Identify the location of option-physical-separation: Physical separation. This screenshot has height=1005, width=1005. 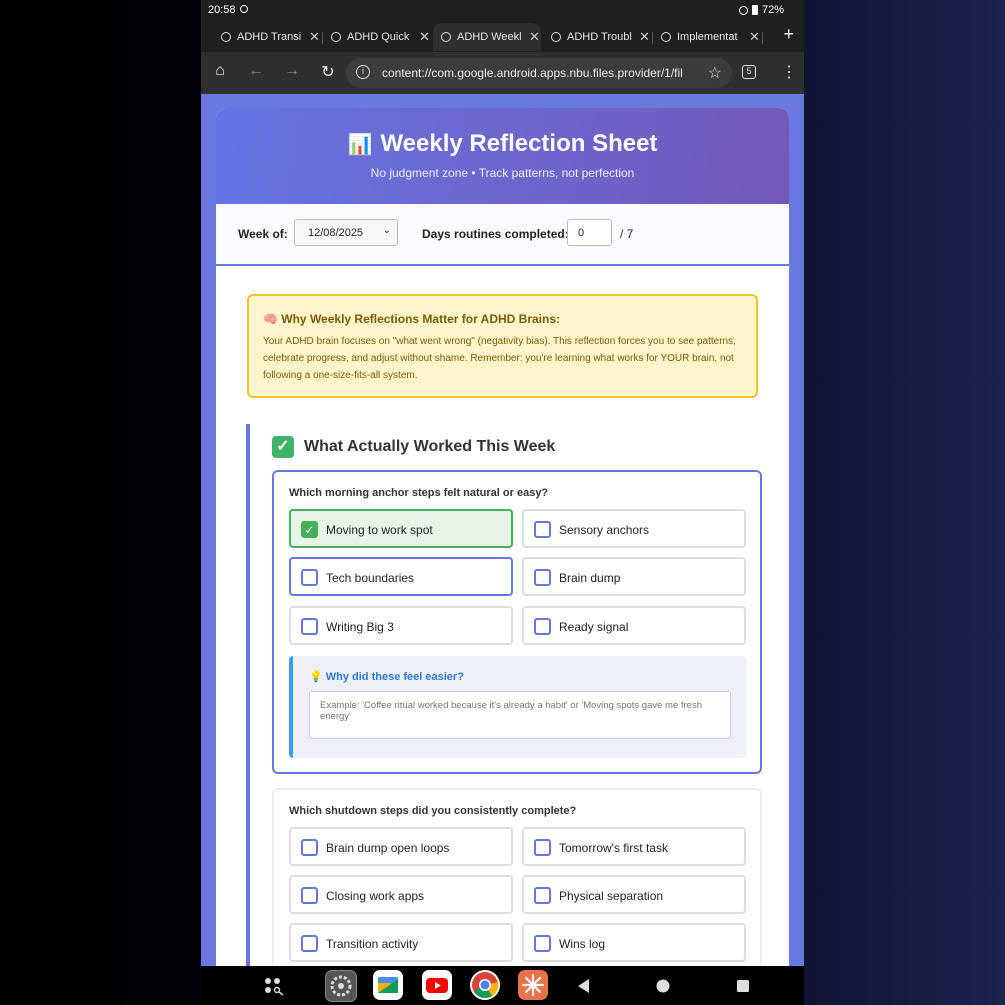
(634, 894).